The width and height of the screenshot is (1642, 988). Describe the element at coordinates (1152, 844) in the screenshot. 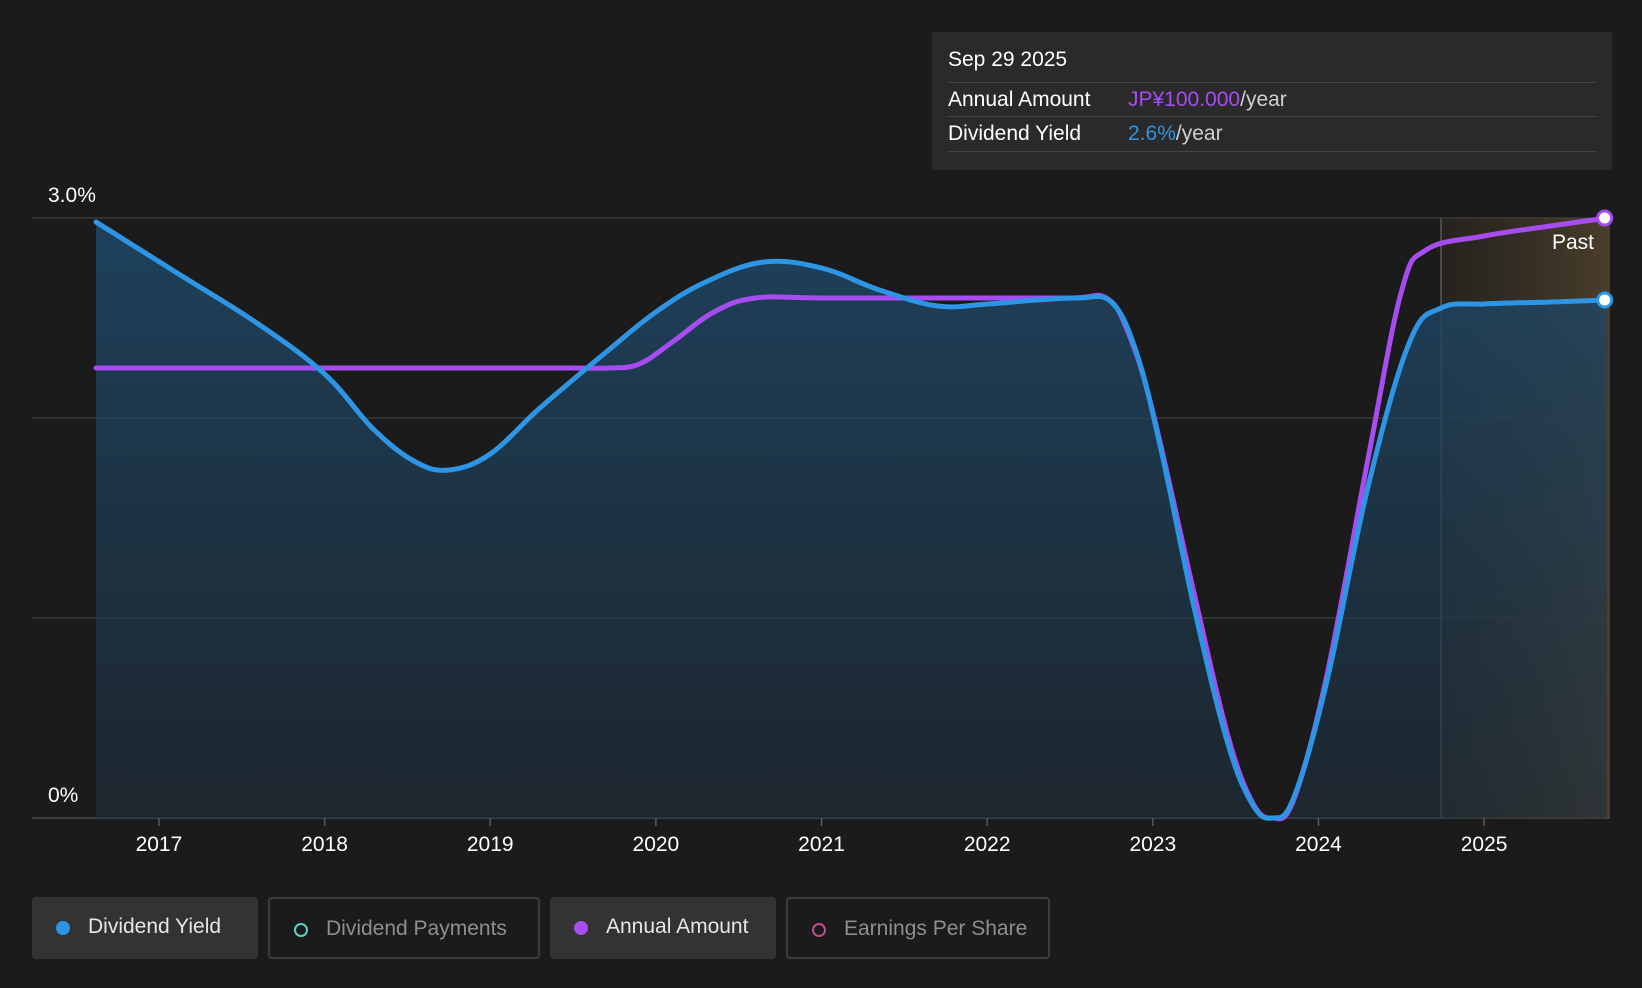

I see `x-tick-label: 2023` at that location.